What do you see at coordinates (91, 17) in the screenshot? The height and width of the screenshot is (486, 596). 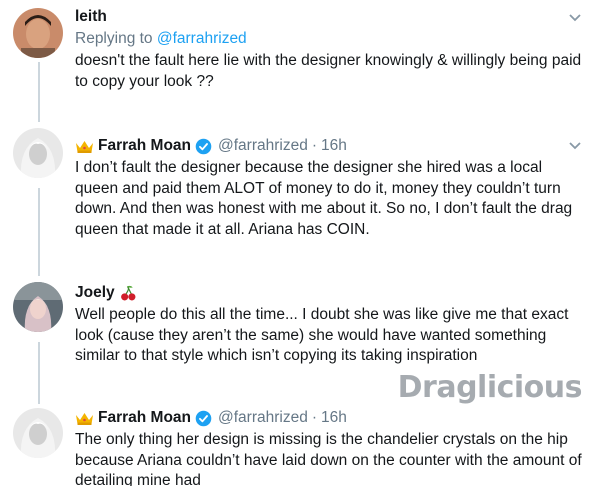 I see `author-name: leith` at bounding box center [91, 17].